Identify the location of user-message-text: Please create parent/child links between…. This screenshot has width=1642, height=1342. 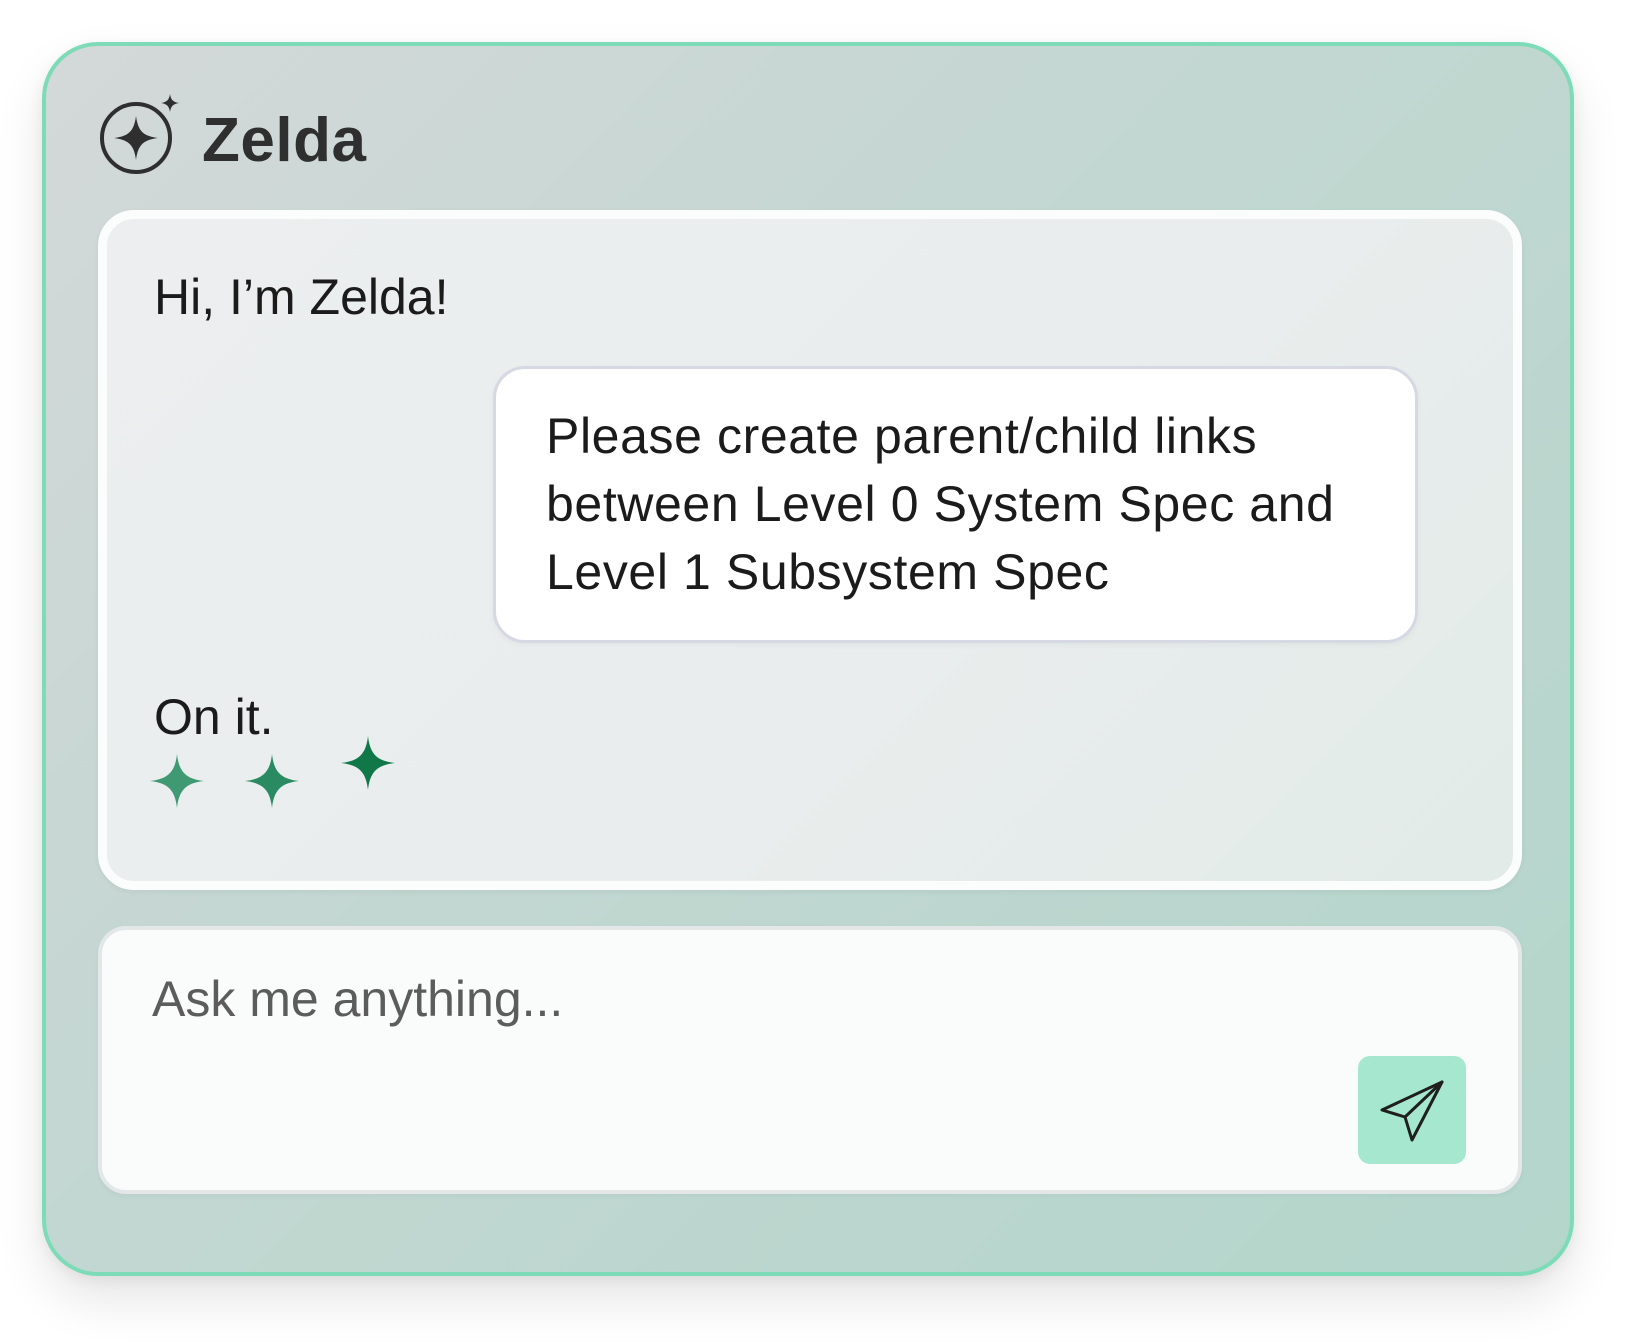
(940, 504).